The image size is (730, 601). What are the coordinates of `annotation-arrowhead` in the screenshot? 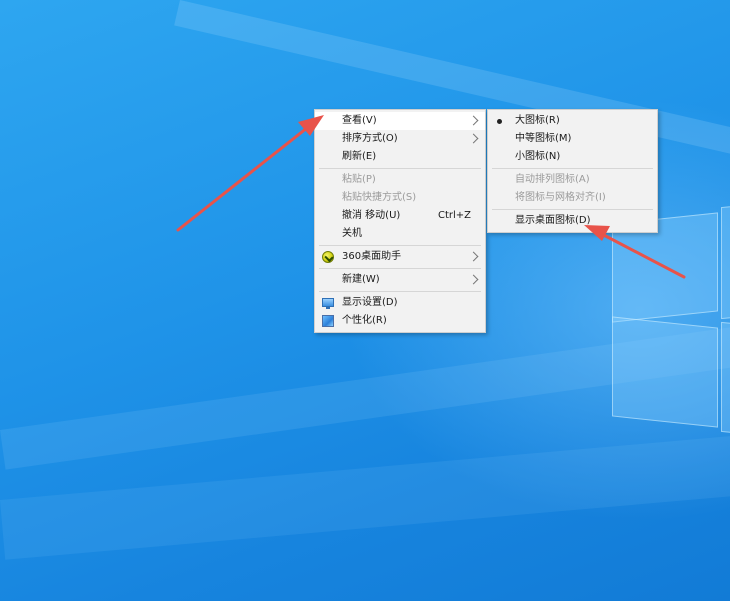 It's located at (597, 233).